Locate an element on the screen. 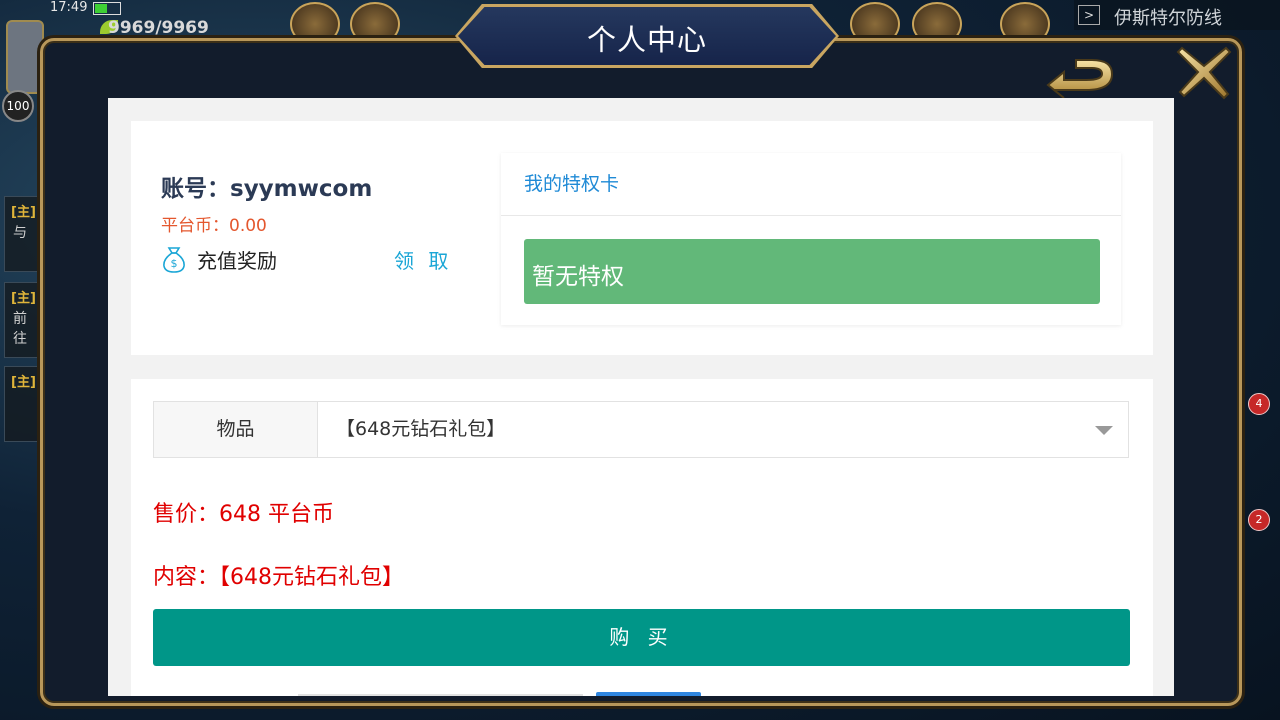 This screenshot has height=720, width=1280. chevron-down-icon is located at coordinates (1104, 430).